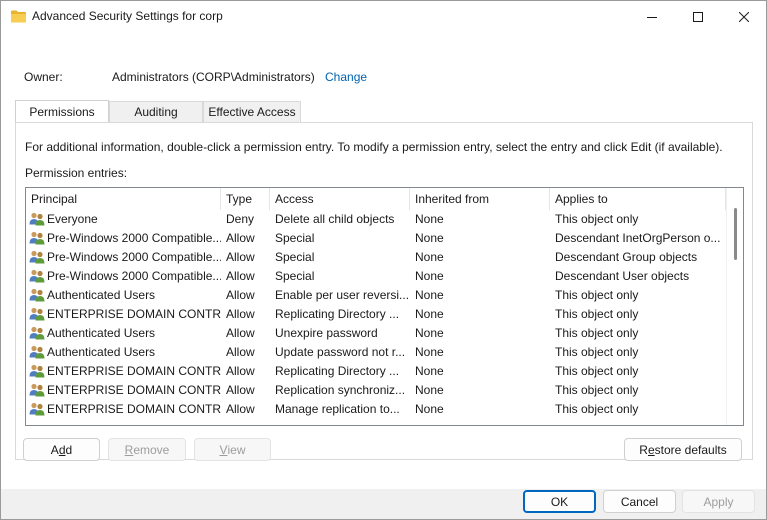 The width and height of the screenshot is (767, 520). What do you see at coordinates (639, 501) in the screenshot?
I see `cancel-button: Cancel` at bounding box center [639, 501].